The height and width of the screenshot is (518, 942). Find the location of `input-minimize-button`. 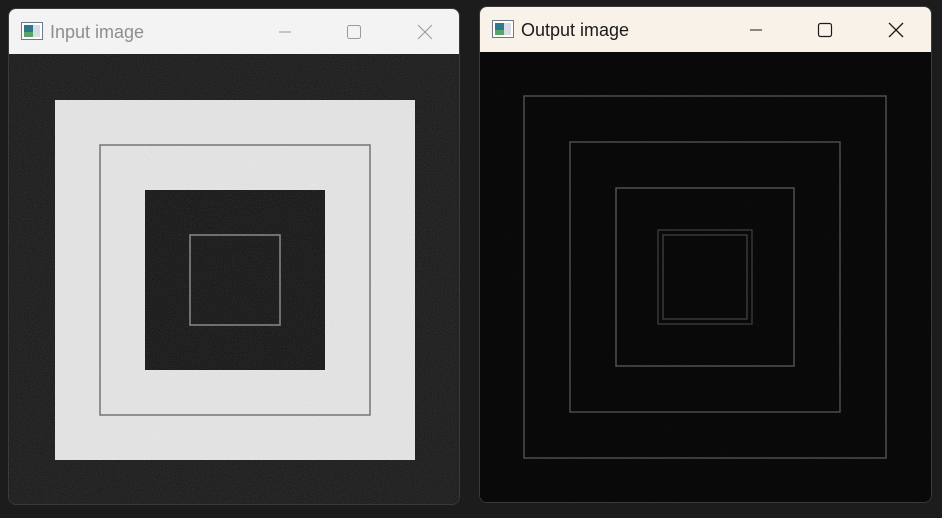

input-minimize-button is located at coordinates (285, 31).